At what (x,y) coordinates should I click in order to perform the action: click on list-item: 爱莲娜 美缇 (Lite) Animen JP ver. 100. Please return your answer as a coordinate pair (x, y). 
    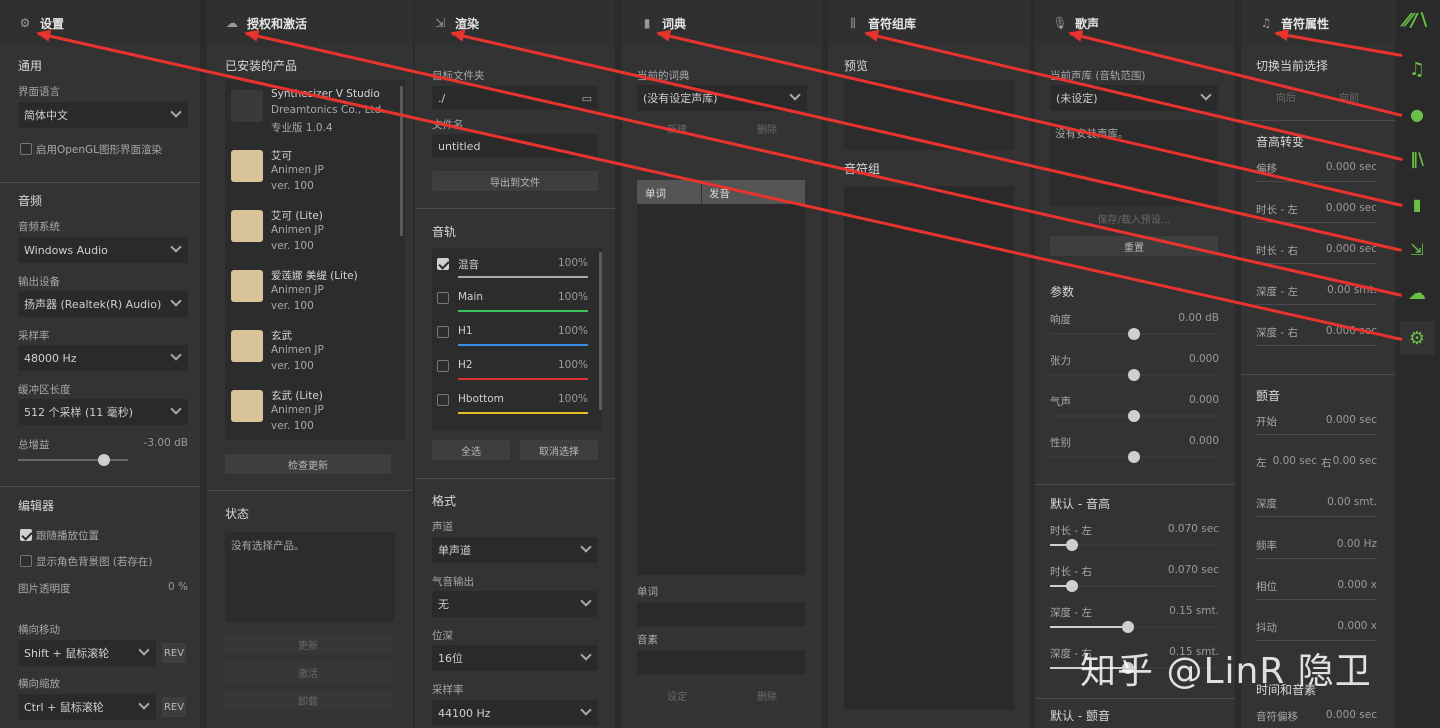
    Looking at the image, I should click on (310, 296).